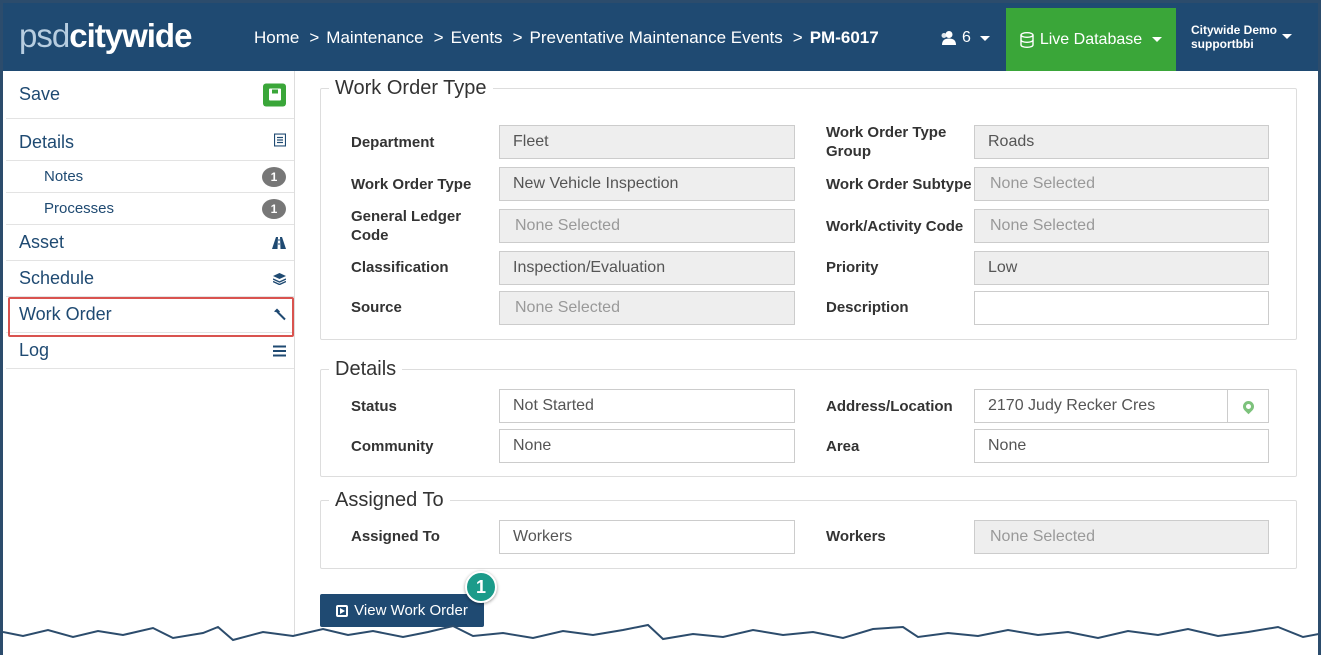  I want to click on sidebar-item-label: Save, so click(40, 94).